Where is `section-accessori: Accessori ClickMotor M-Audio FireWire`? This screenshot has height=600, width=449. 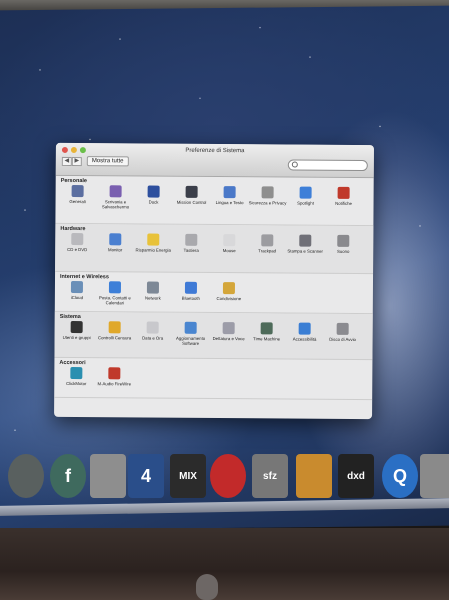
section-accessori: Accessori ClickMotor M-Audio FireWire is located at coordinates (213, 379).